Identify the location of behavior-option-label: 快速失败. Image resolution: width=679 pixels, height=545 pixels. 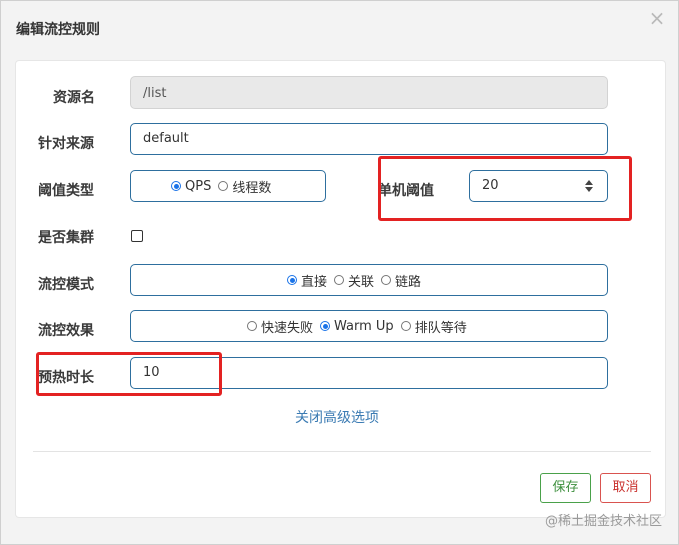
(287, 328).